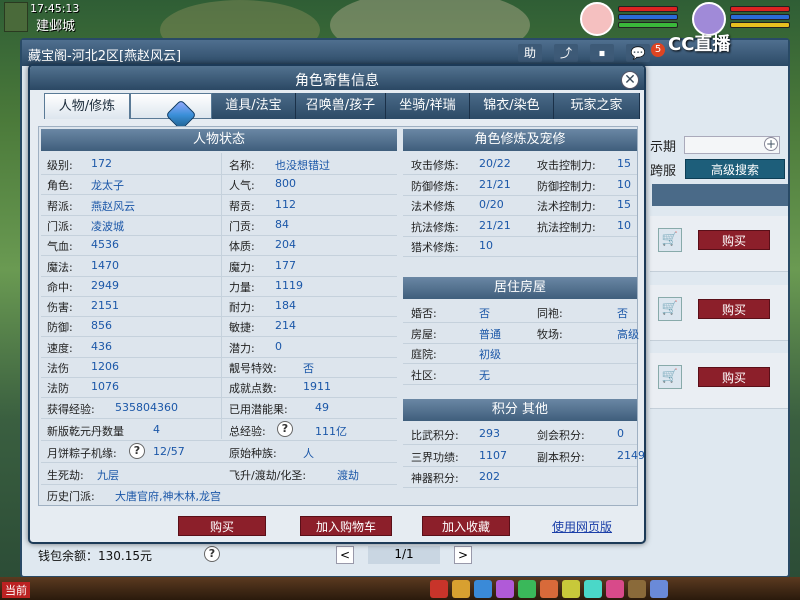  What do you see at coordinates (582, 526) in the screenshot?
I see `use-web-version-link: 使用网页版` at bounding box center [582, 526].